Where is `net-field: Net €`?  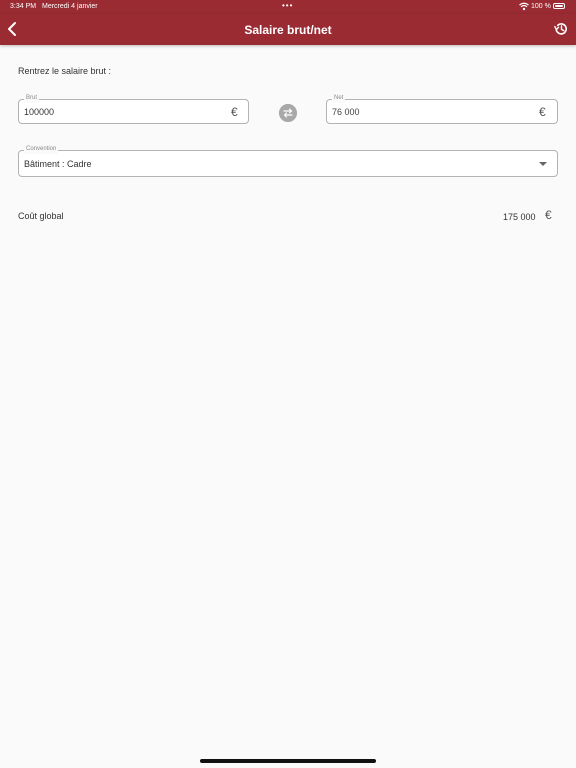 net-field: Net € is located at coordinates (442, 109).